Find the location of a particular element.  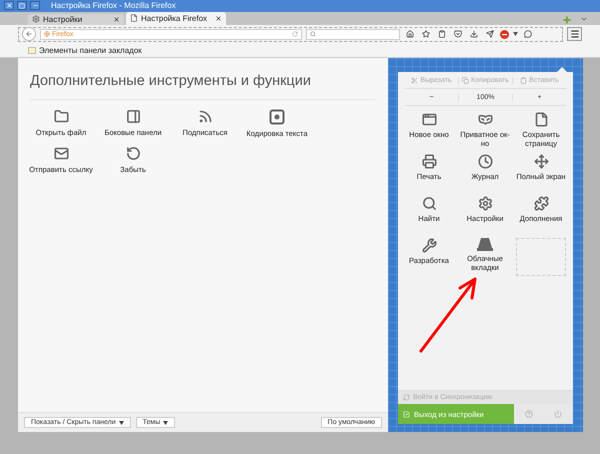

rss-icon is located at coordinates (205, 116).